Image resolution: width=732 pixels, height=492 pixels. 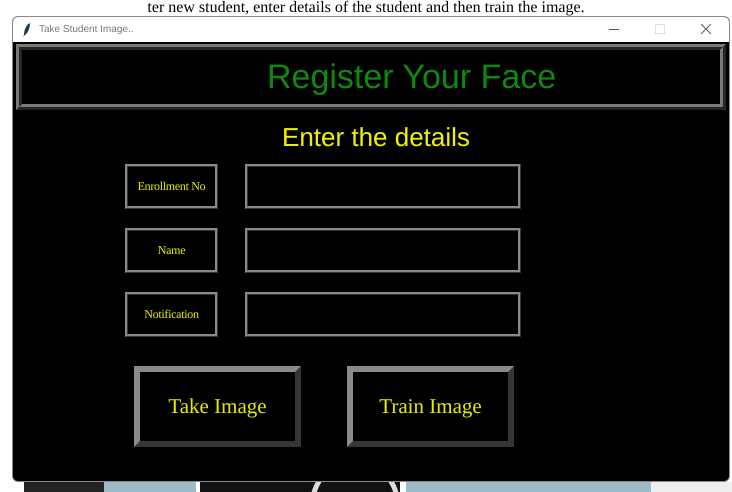 I want to click on feather-icon, so click(x=27, y=29).